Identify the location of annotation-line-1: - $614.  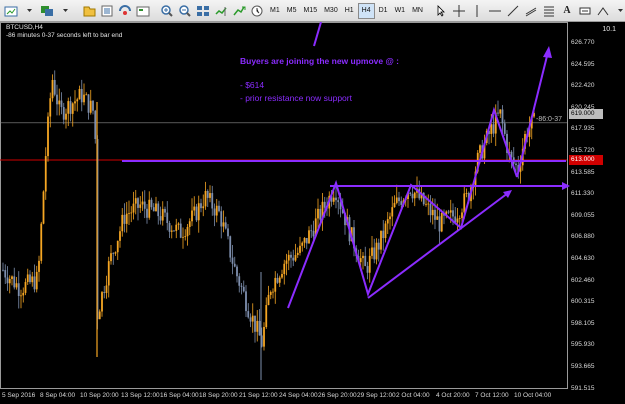
(252, 85).